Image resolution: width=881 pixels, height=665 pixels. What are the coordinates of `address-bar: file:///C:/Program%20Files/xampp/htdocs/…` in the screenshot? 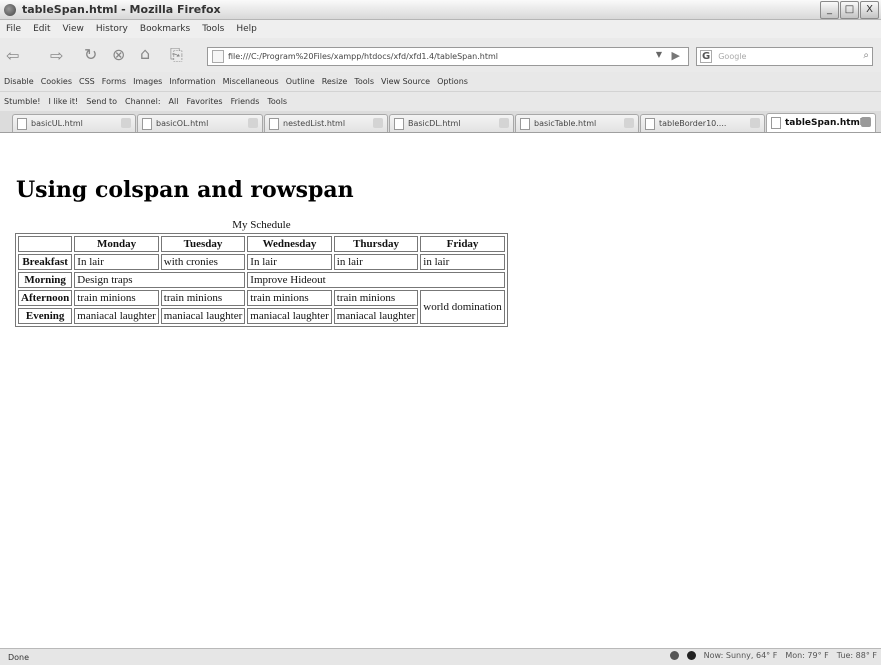 It's located at (448, 56).